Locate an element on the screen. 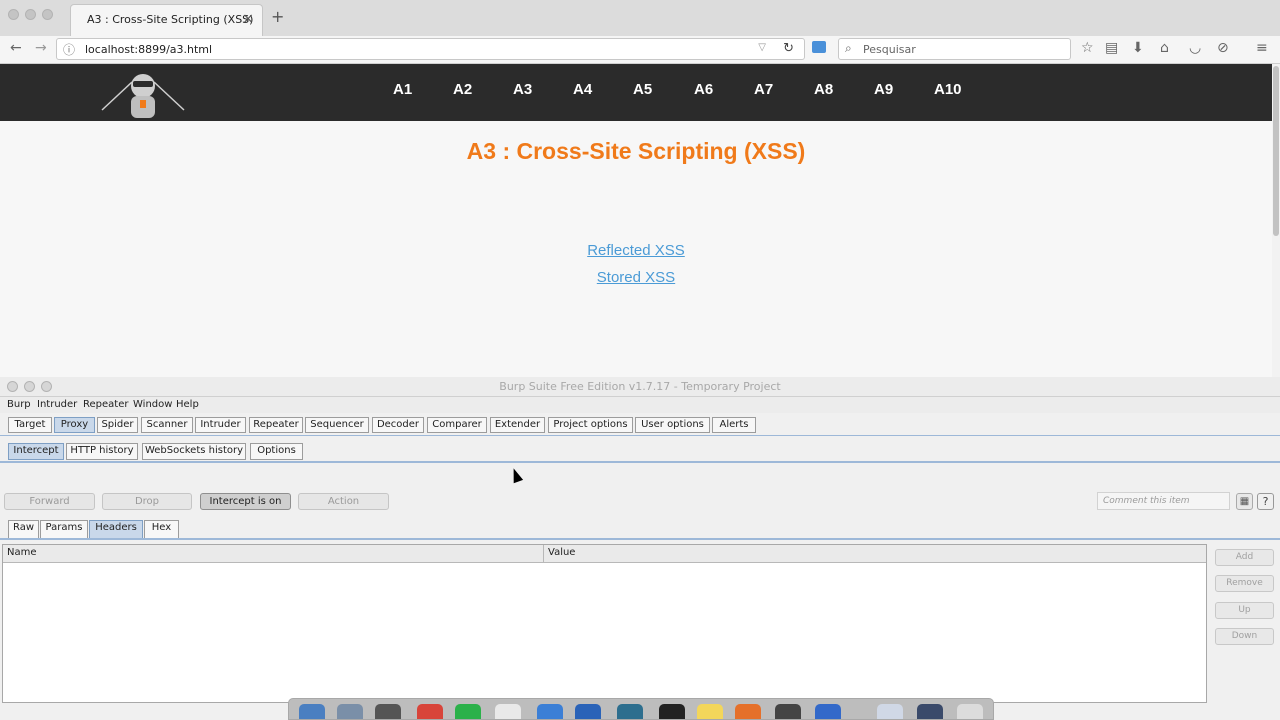 Image resolution: width=1280 pixels, height=720 pixels. table-header: Name Value is located at coordinates (604, 554).